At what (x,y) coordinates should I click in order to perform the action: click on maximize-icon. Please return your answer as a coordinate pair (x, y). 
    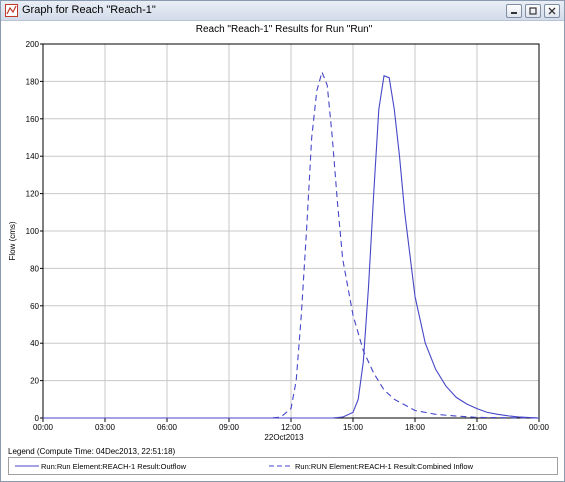
    Looking at the image, I should click on (533, 11).